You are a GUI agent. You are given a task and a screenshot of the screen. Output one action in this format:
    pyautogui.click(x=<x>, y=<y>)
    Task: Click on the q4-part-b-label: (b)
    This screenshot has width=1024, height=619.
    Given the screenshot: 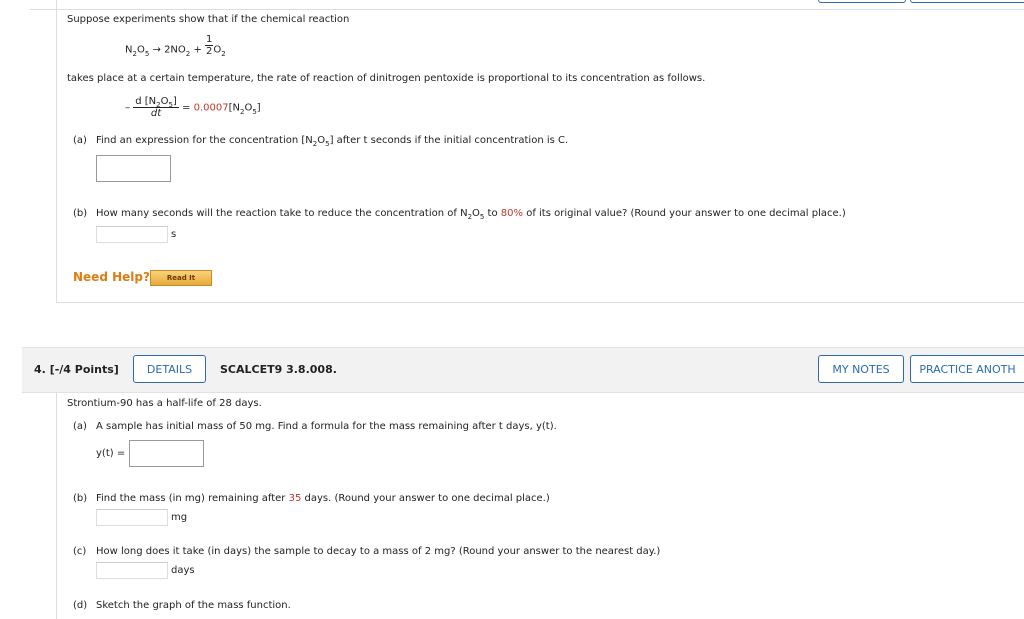 What is the action you would take?
    pyautogui.click(x=80, y=498)
    